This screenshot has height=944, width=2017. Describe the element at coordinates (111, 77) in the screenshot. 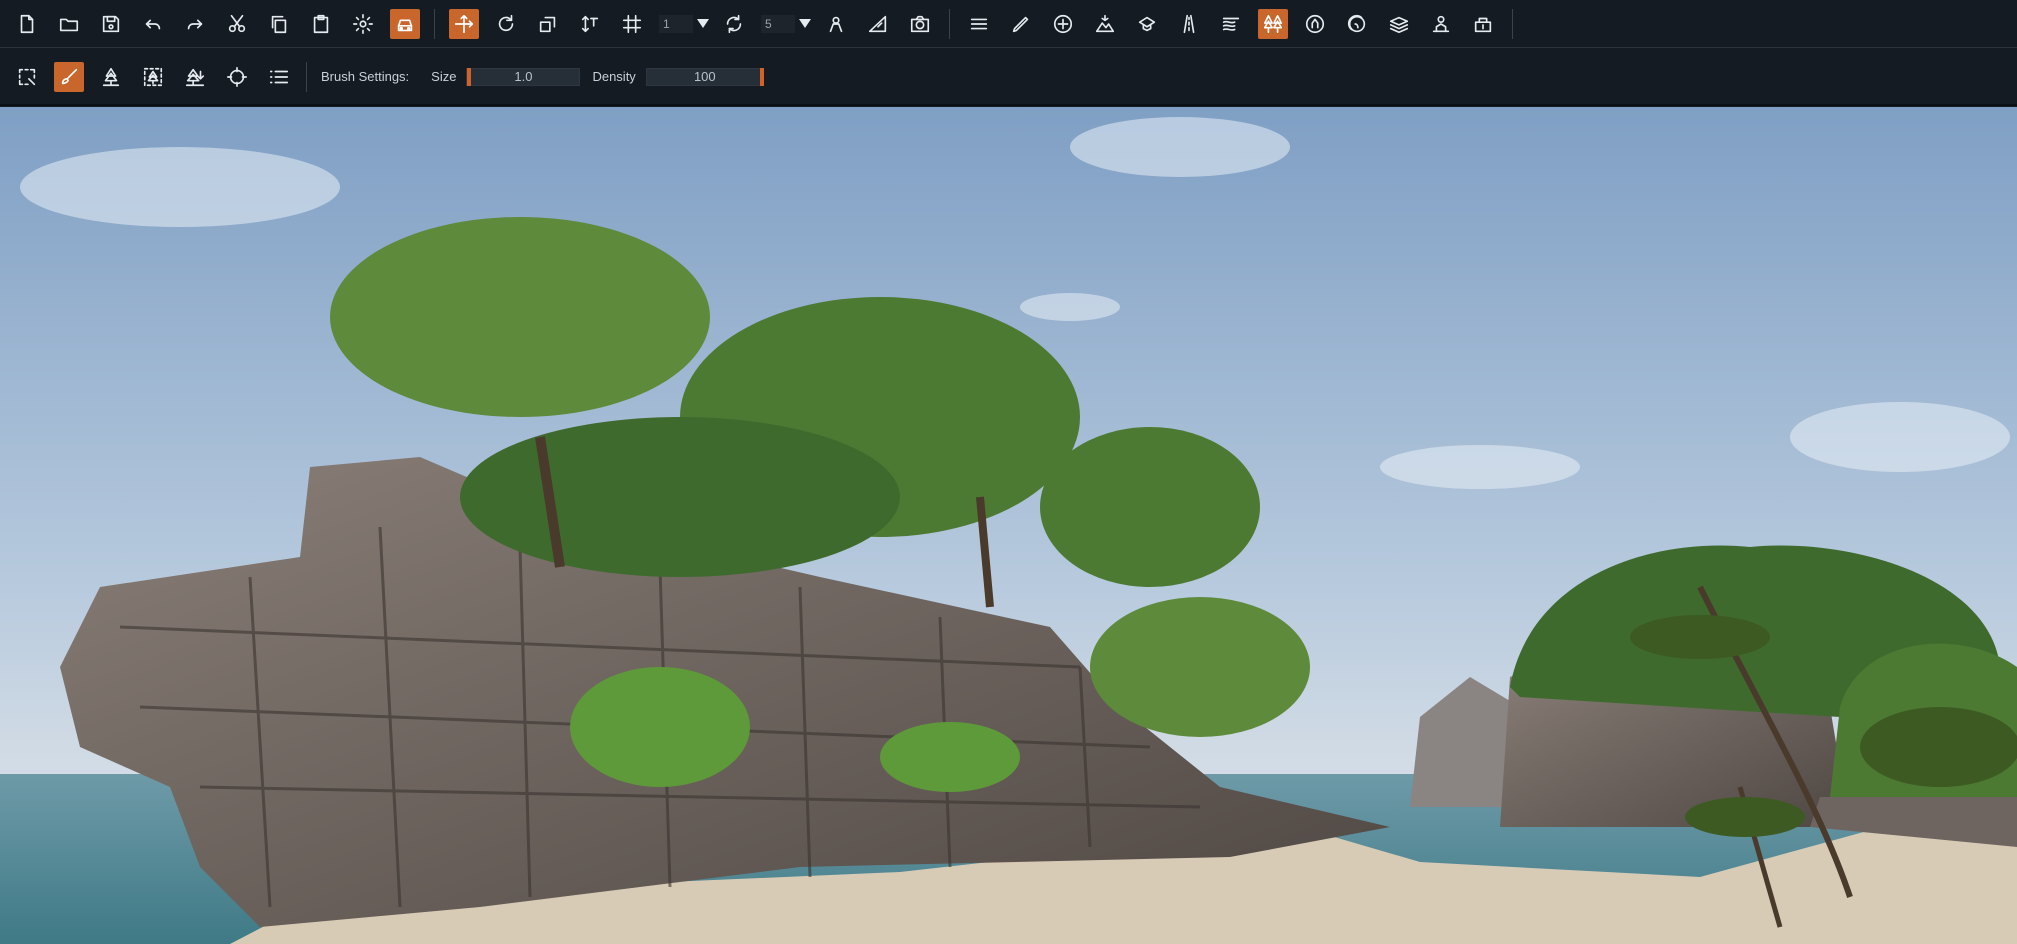

I see `place-tree-icon` at that location.